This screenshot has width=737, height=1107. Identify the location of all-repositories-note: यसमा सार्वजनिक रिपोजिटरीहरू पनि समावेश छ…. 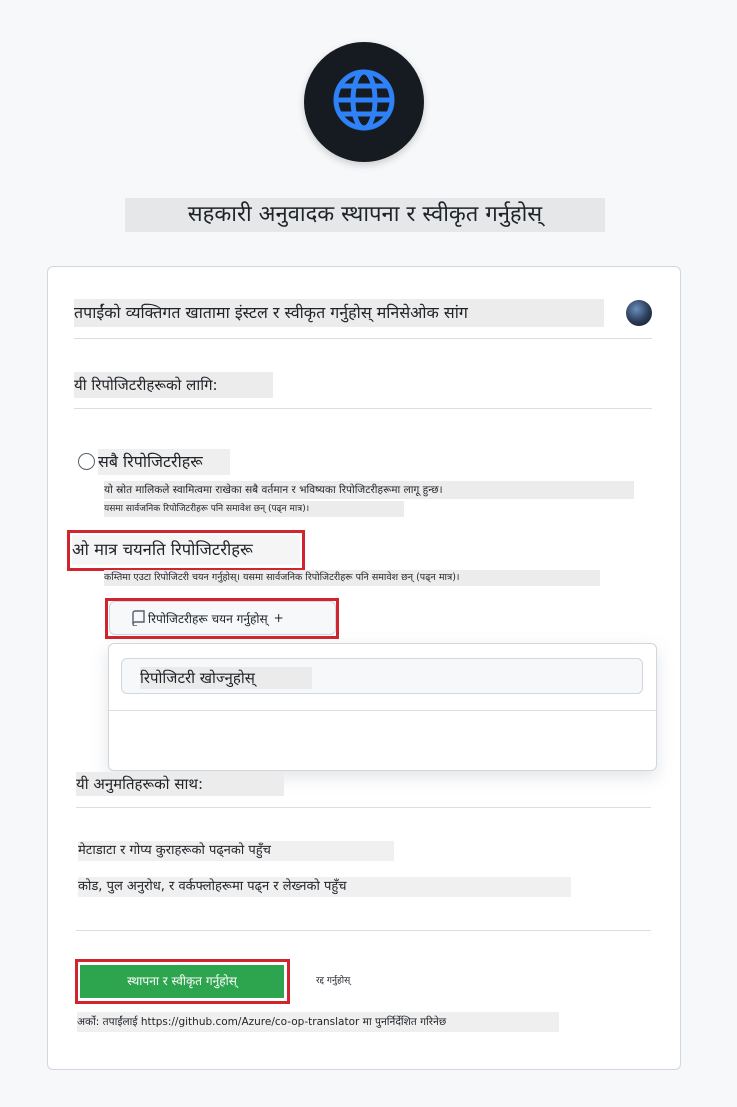
(254, 509).